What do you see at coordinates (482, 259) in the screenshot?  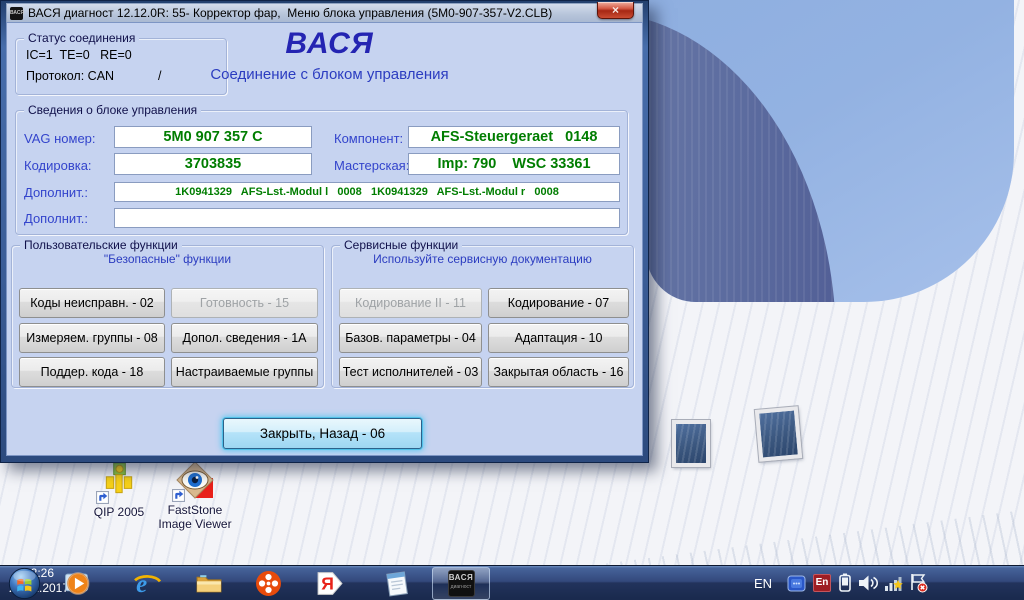 I see `group-subtitle: Используйте сервисную документацию` at bounding box center [482, 259].